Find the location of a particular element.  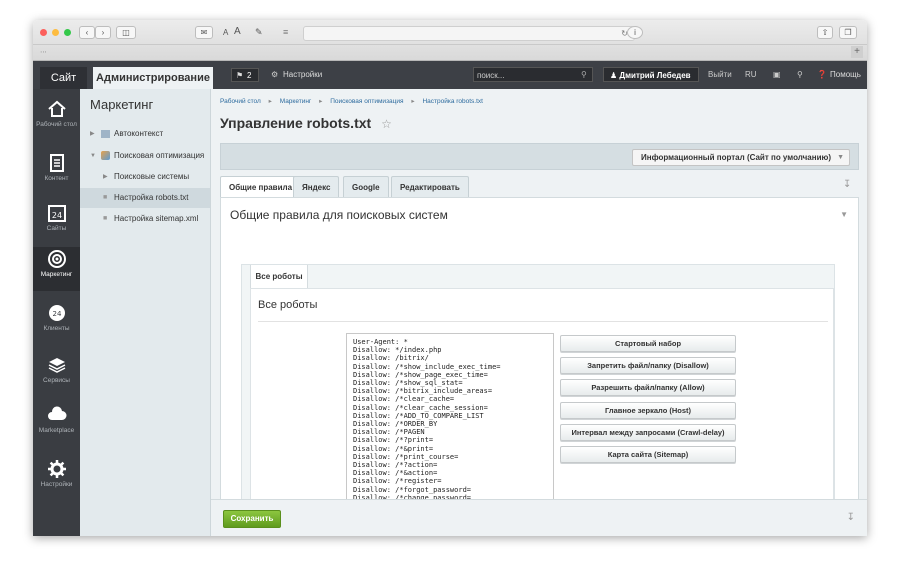

document-icon is located at coordinates (56, 163).